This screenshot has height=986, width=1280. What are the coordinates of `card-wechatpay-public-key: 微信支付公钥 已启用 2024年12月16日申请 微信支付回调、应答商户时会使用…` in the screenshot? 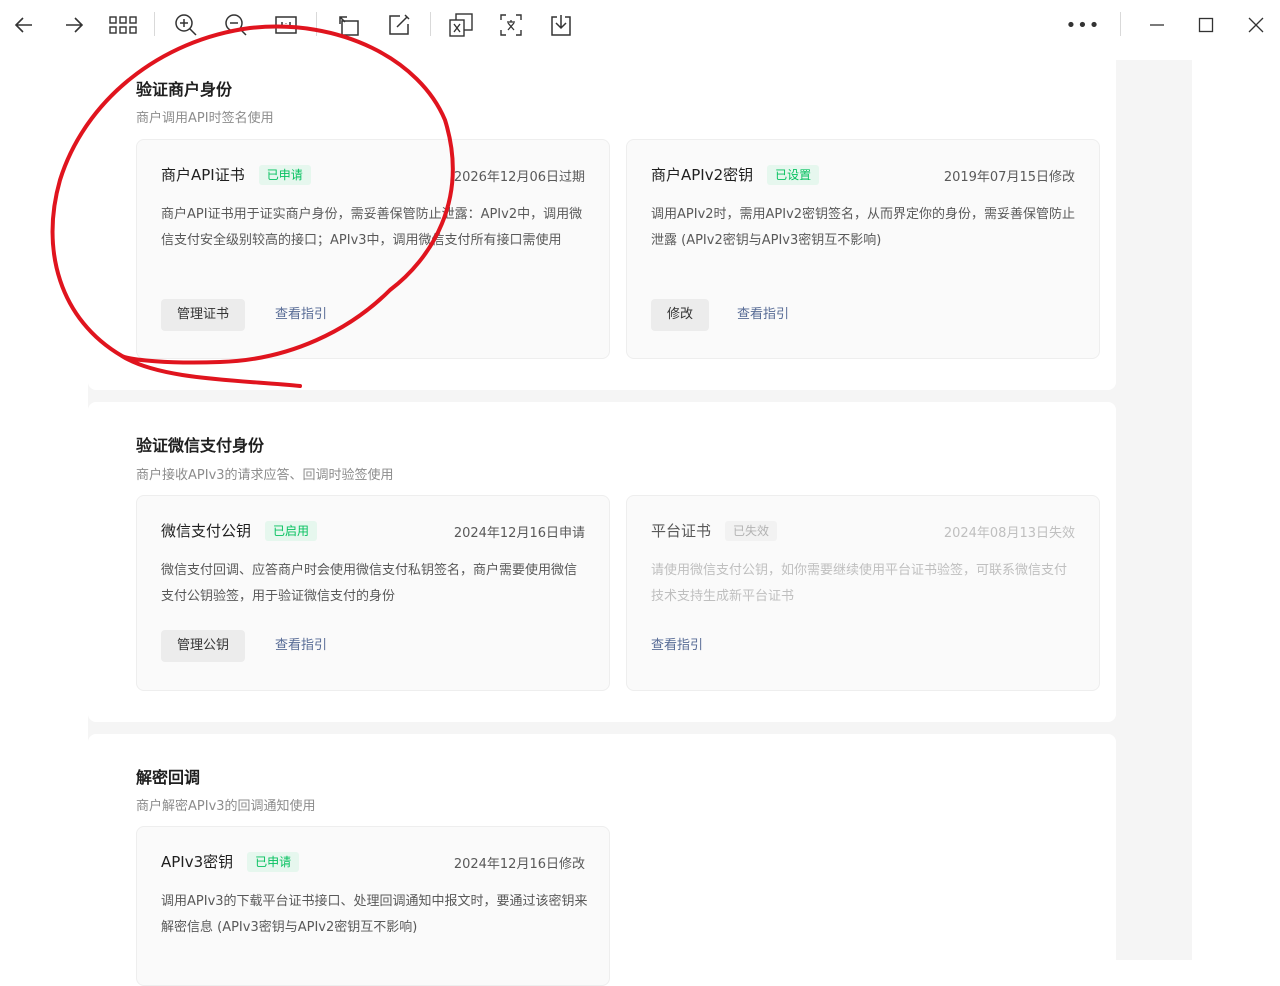 It's located at (373, 593).